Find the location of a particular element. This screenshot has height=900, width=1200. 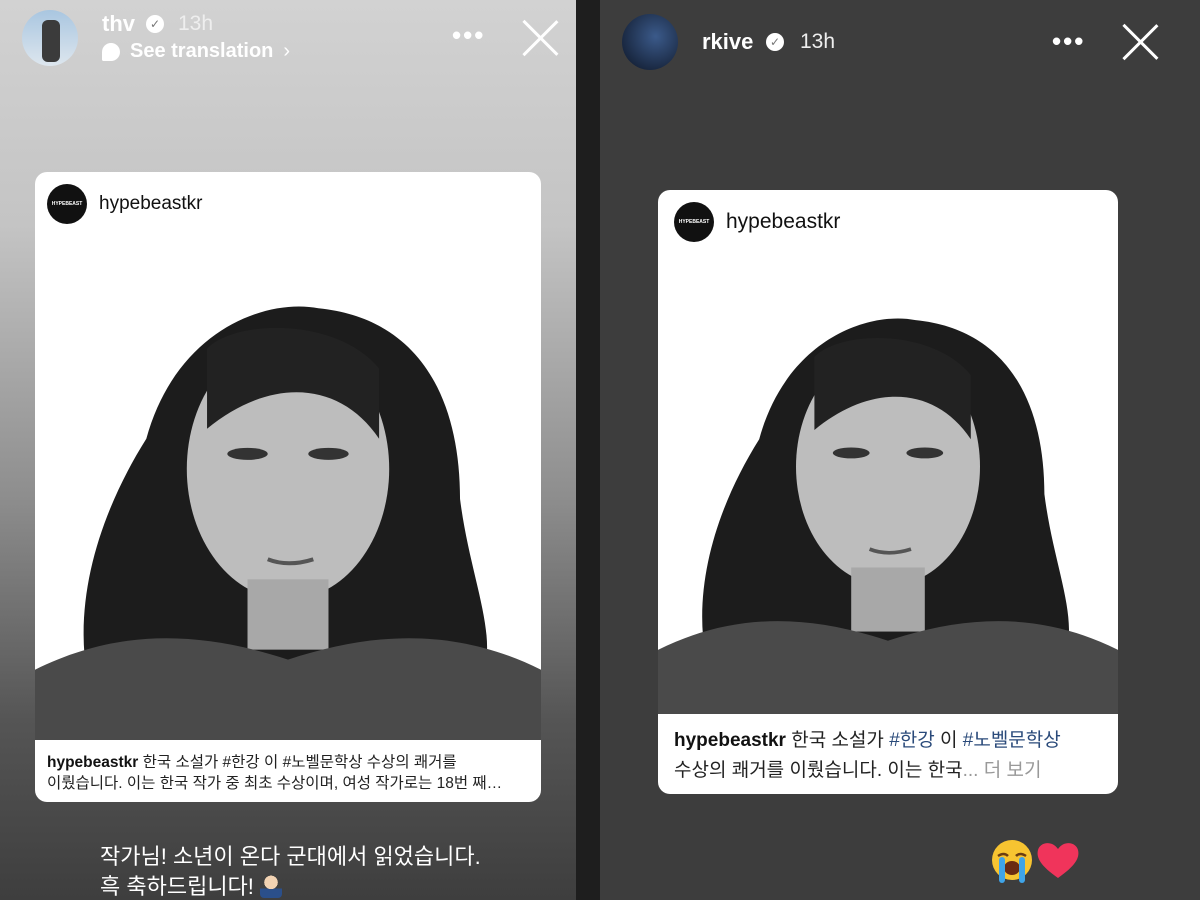

caption-text: 한국 소설가 is located at coordinates (840, 740).